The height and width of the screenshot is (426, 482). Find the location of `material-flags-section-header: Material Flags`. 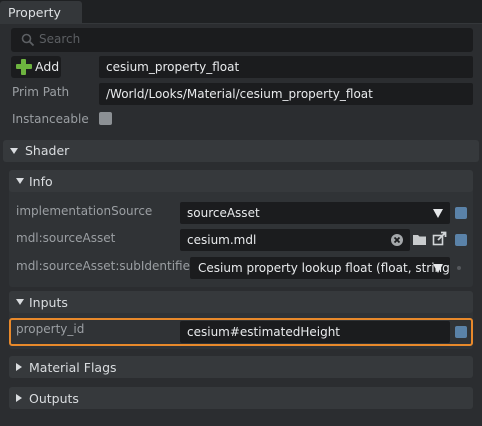

material-flags-section-header: Material Flags is located at coordinates (241, 367).